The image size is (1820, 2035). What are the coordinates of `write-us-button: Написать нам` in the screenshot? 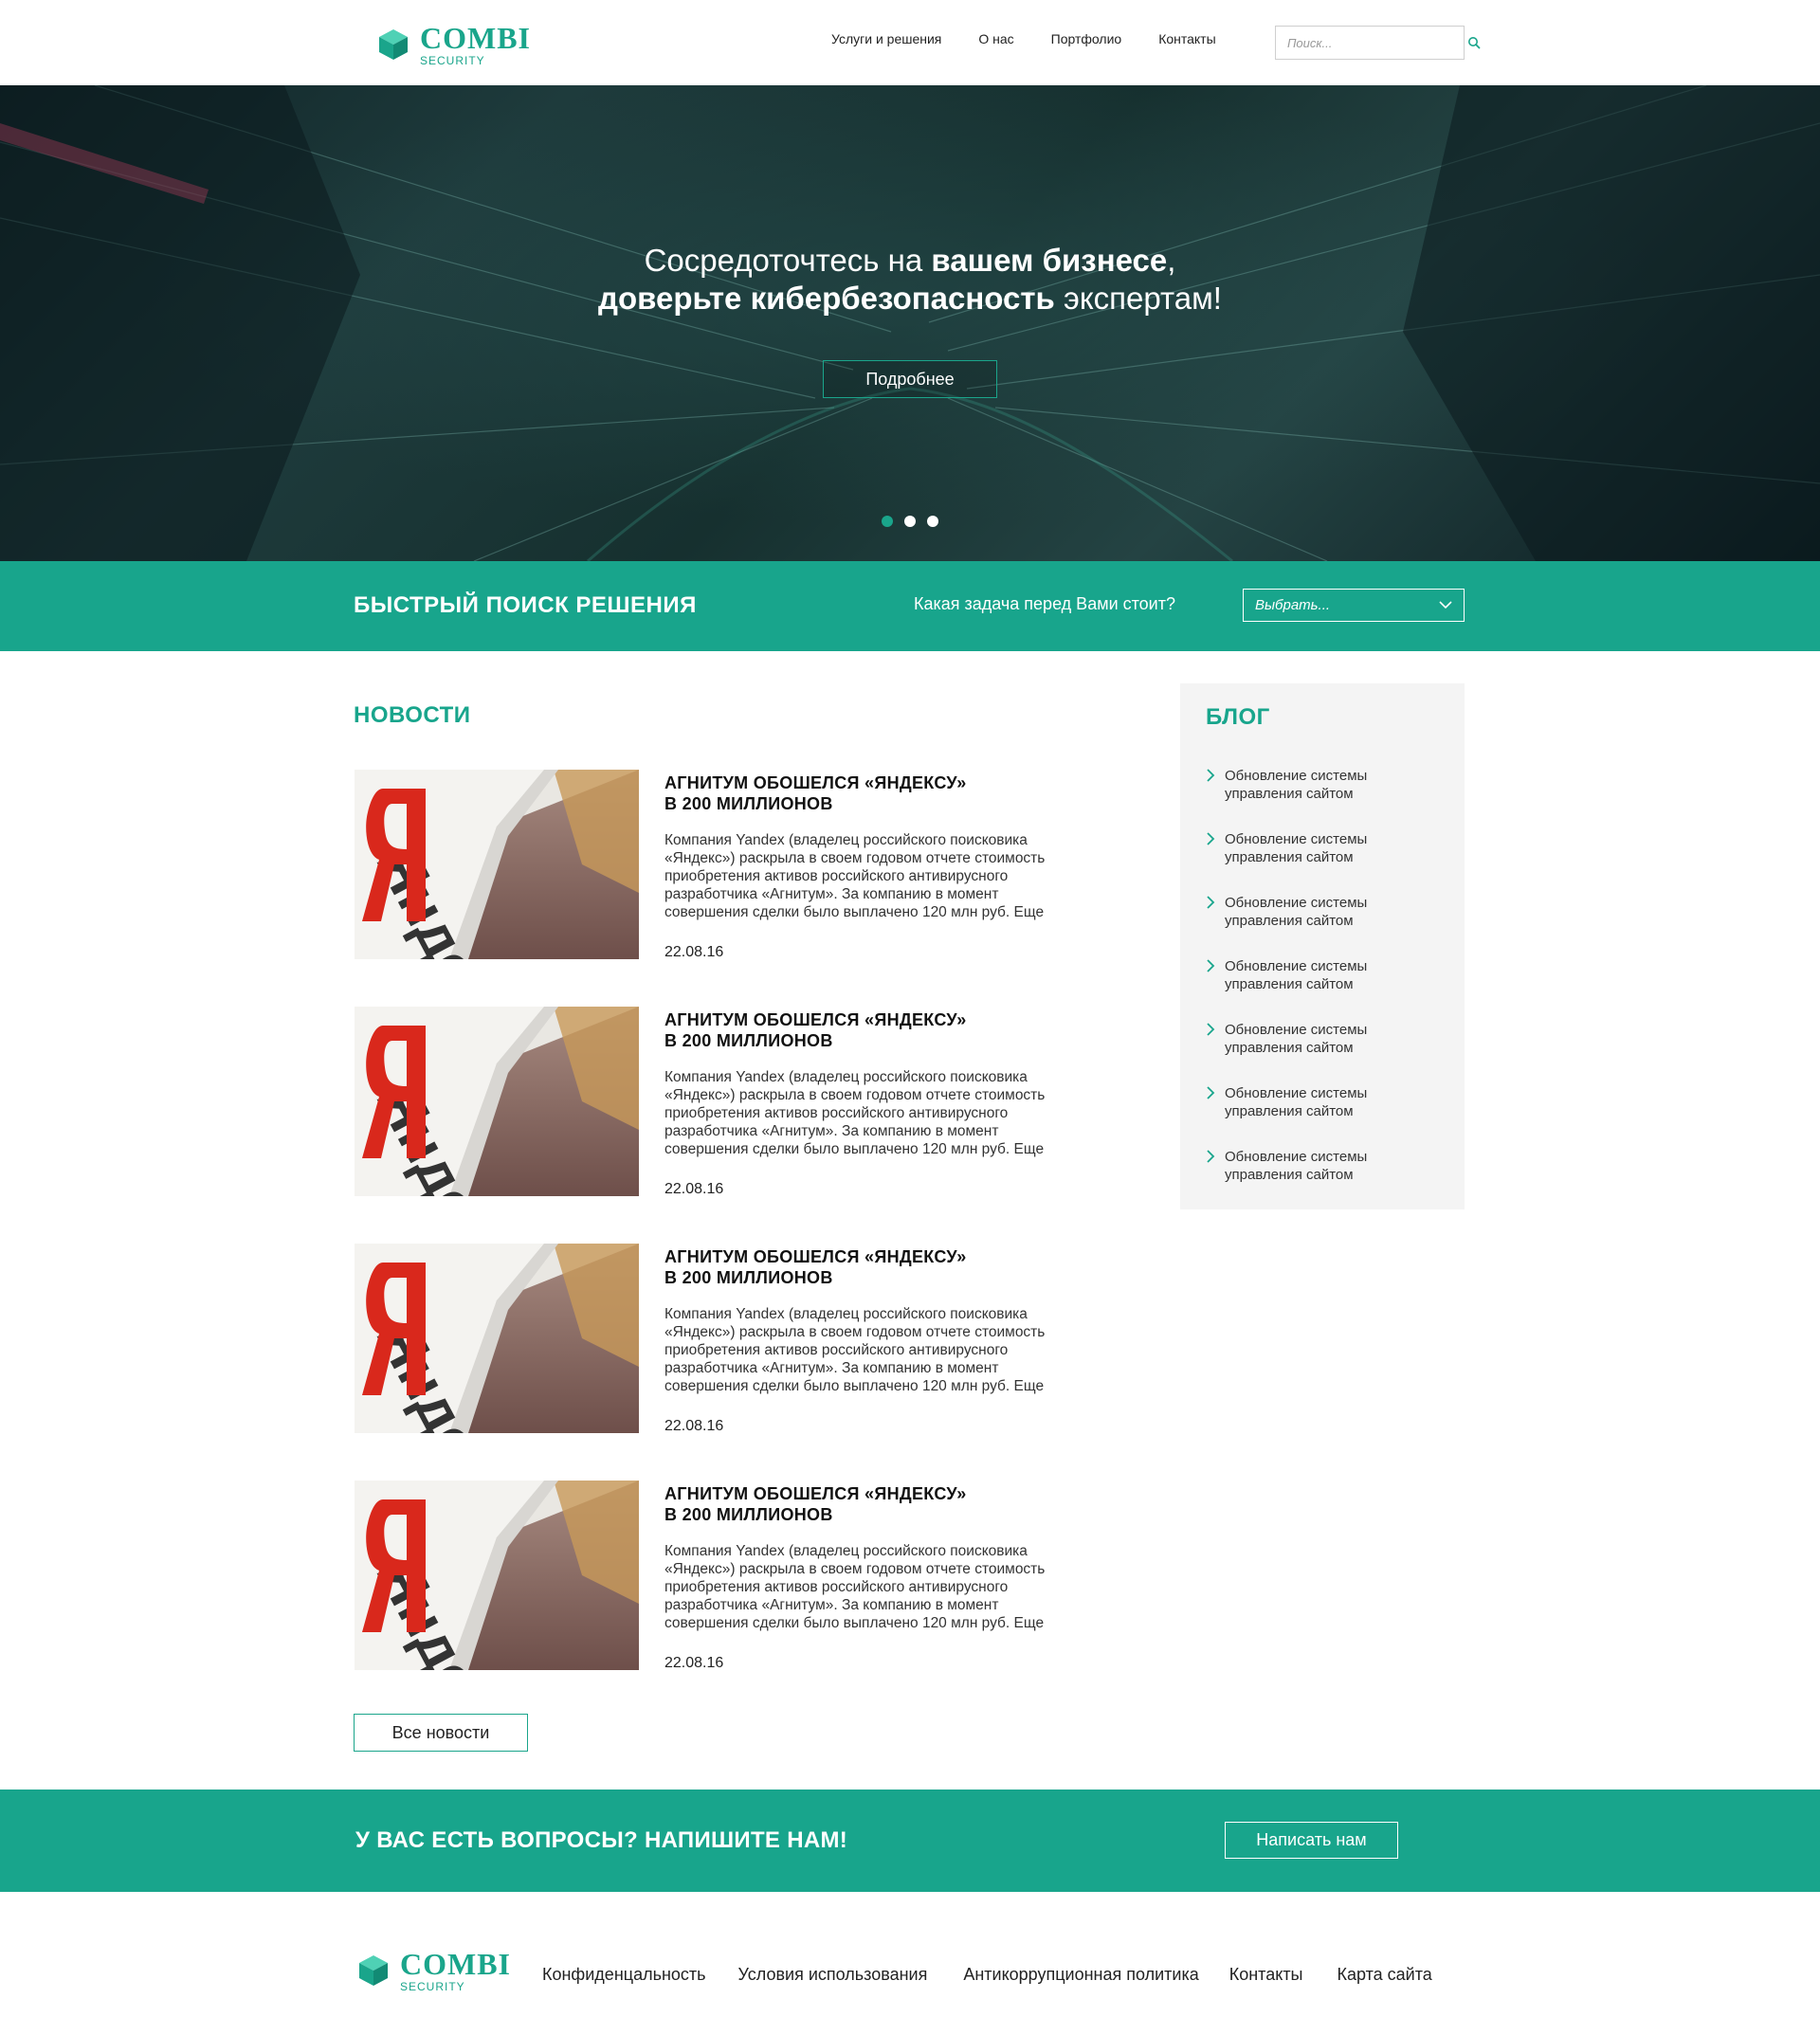 It's located at (1311, 1840).